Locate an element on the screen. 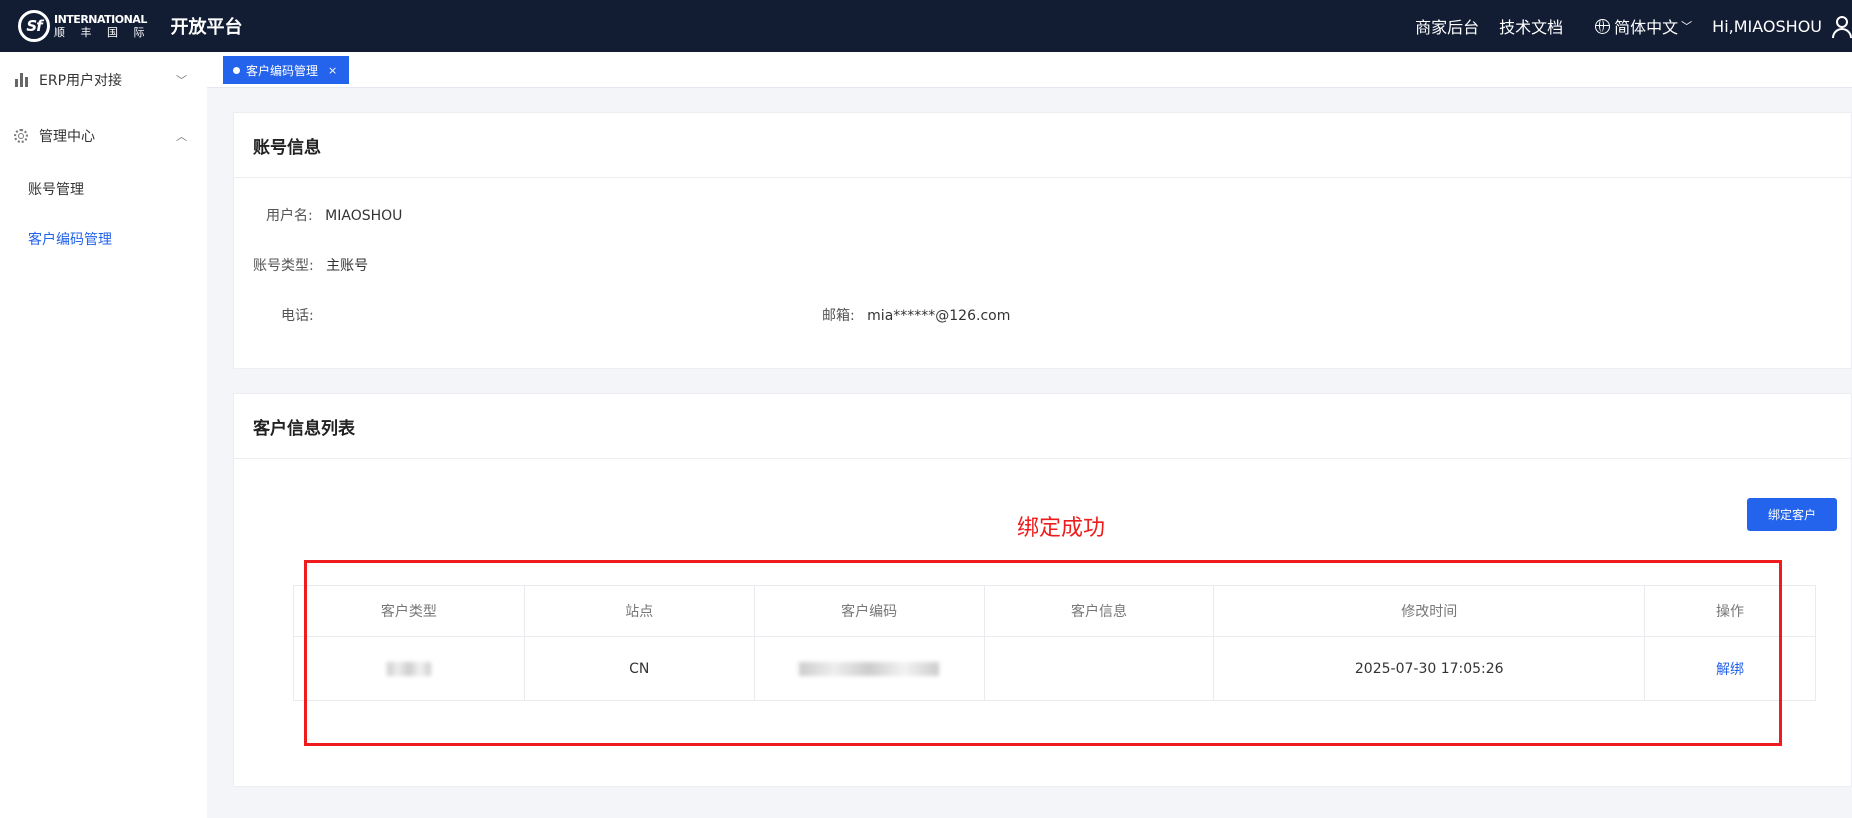 This screenshot has height=818, width=1852. close-icon: × is located at coordinates (332, 70).